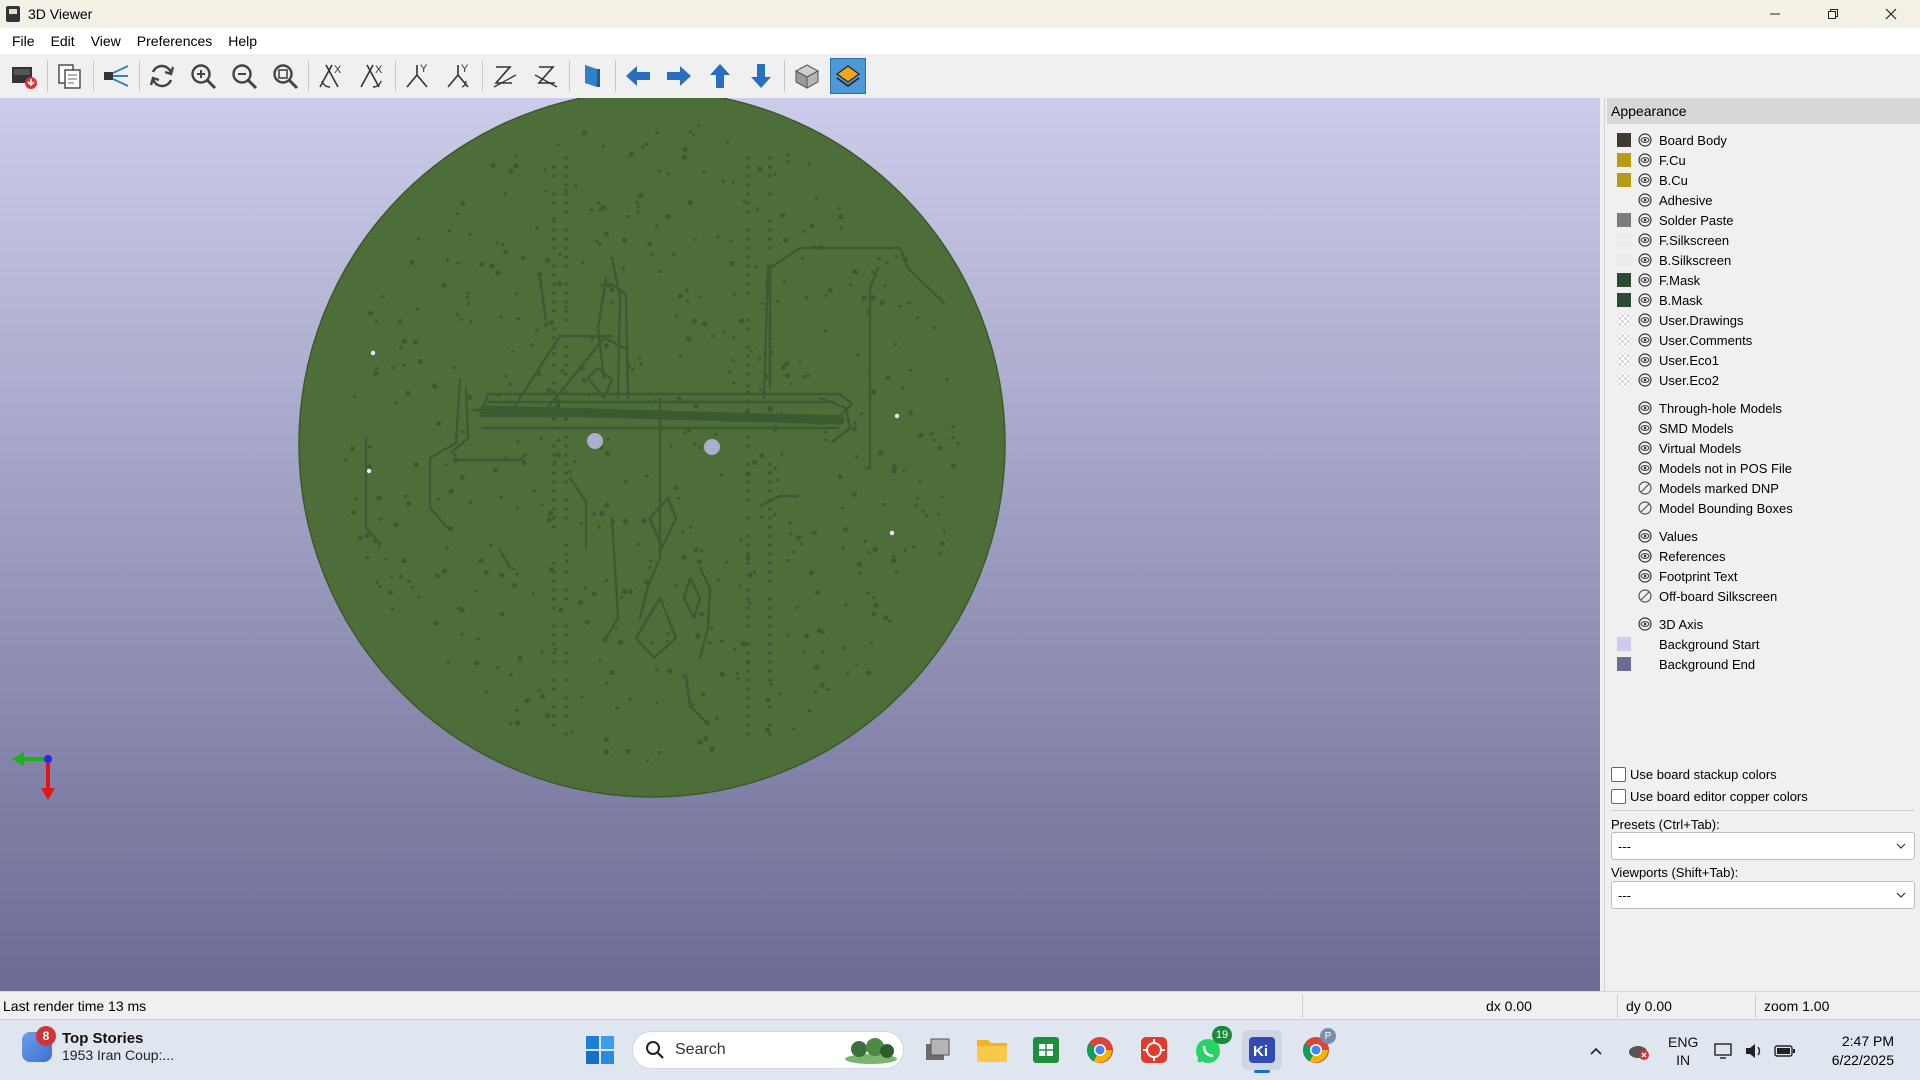  What do you see at coordinates (1618, 796) in the screenshot?
I see `use-copper-colors-checkbox` at bounding box center [1618, 796].